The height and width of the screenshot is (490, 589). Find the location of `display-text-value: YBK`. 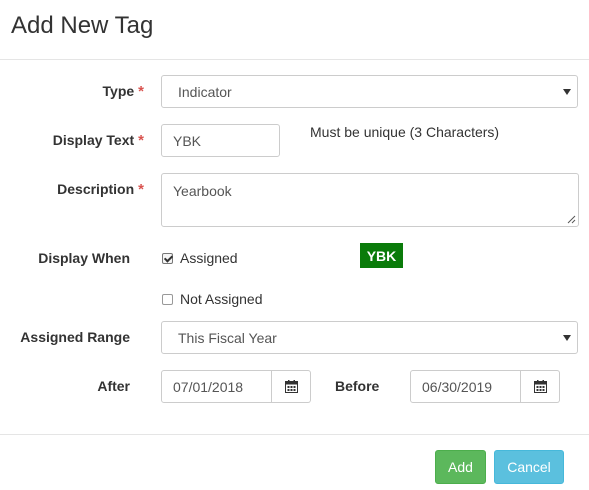

display-text-value: YBK is located at coordinates (187, 140).